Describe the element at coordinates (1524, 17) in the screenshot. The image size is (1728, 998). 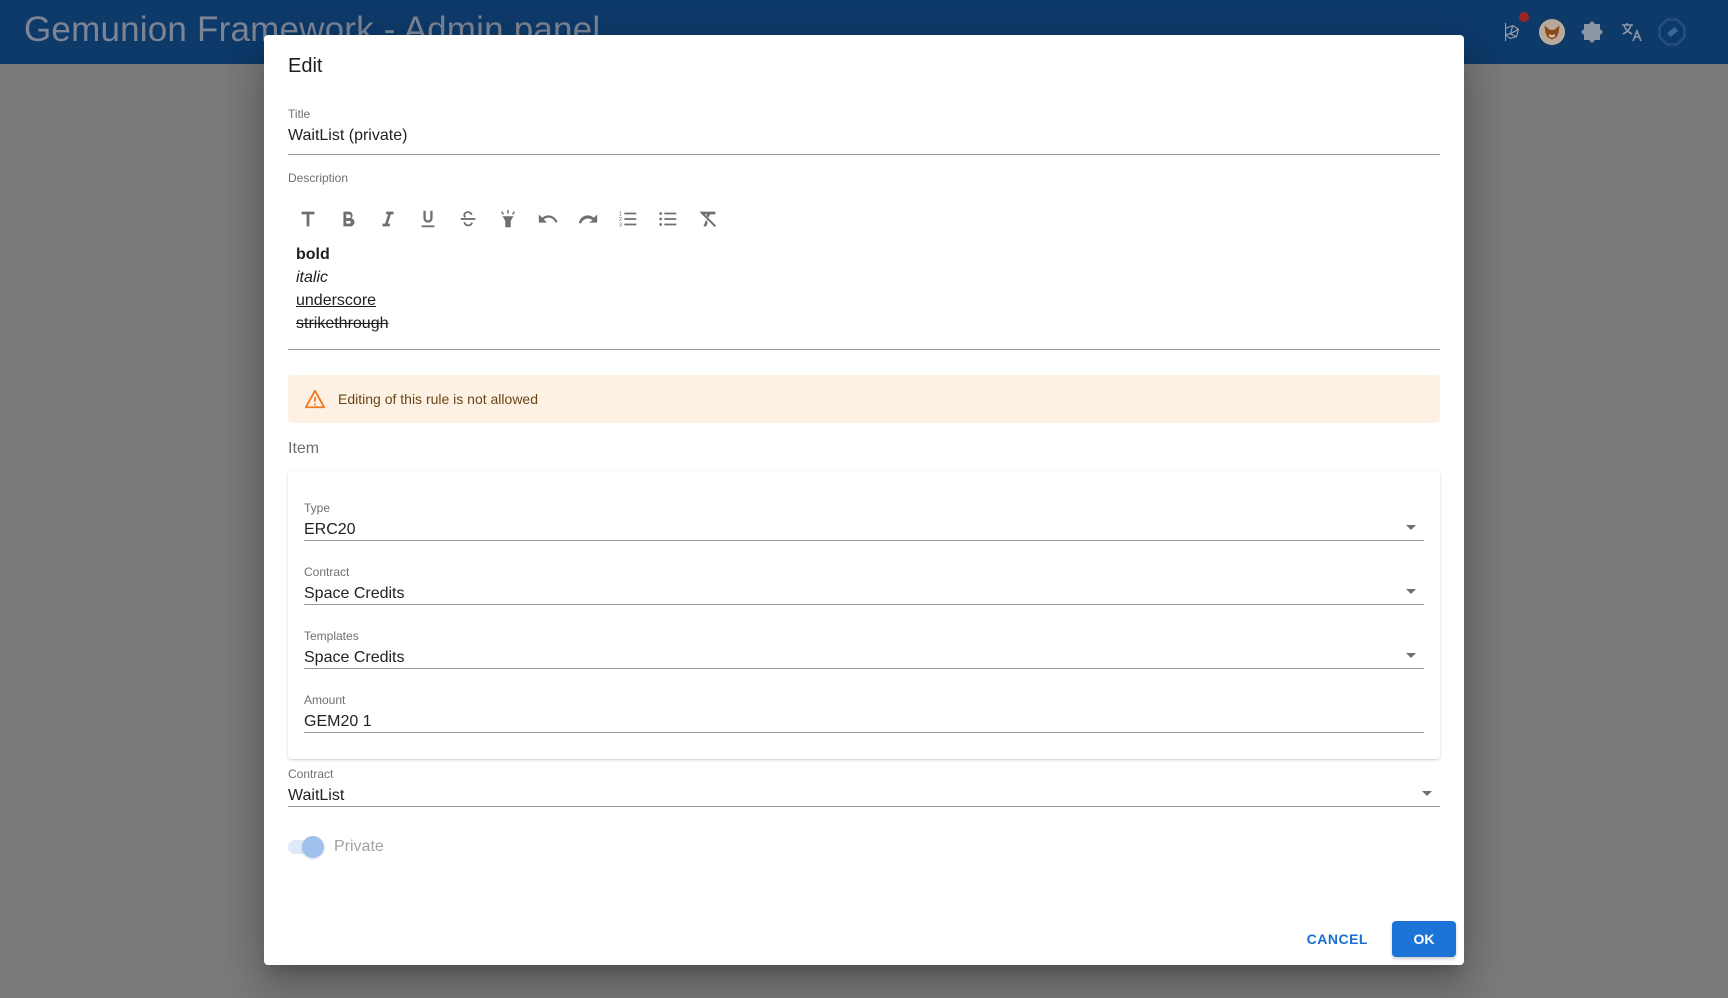
I see `notification-badge` at that location.